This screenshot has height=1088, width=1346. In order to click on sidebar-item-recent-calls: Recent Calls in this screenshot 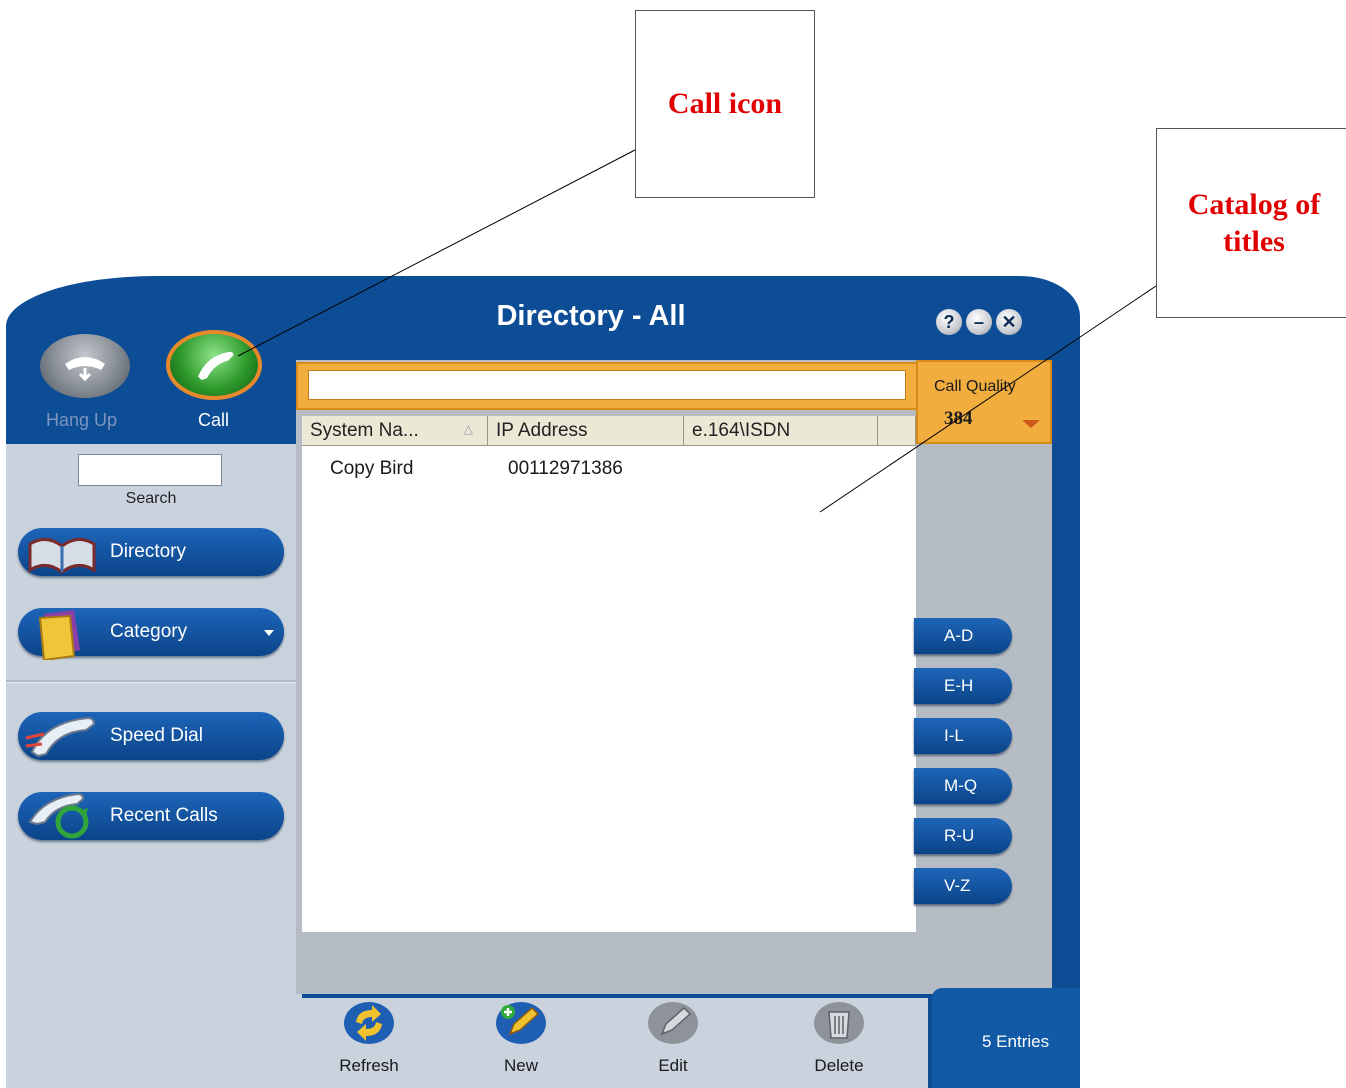, I will do `click(151, 816)`.